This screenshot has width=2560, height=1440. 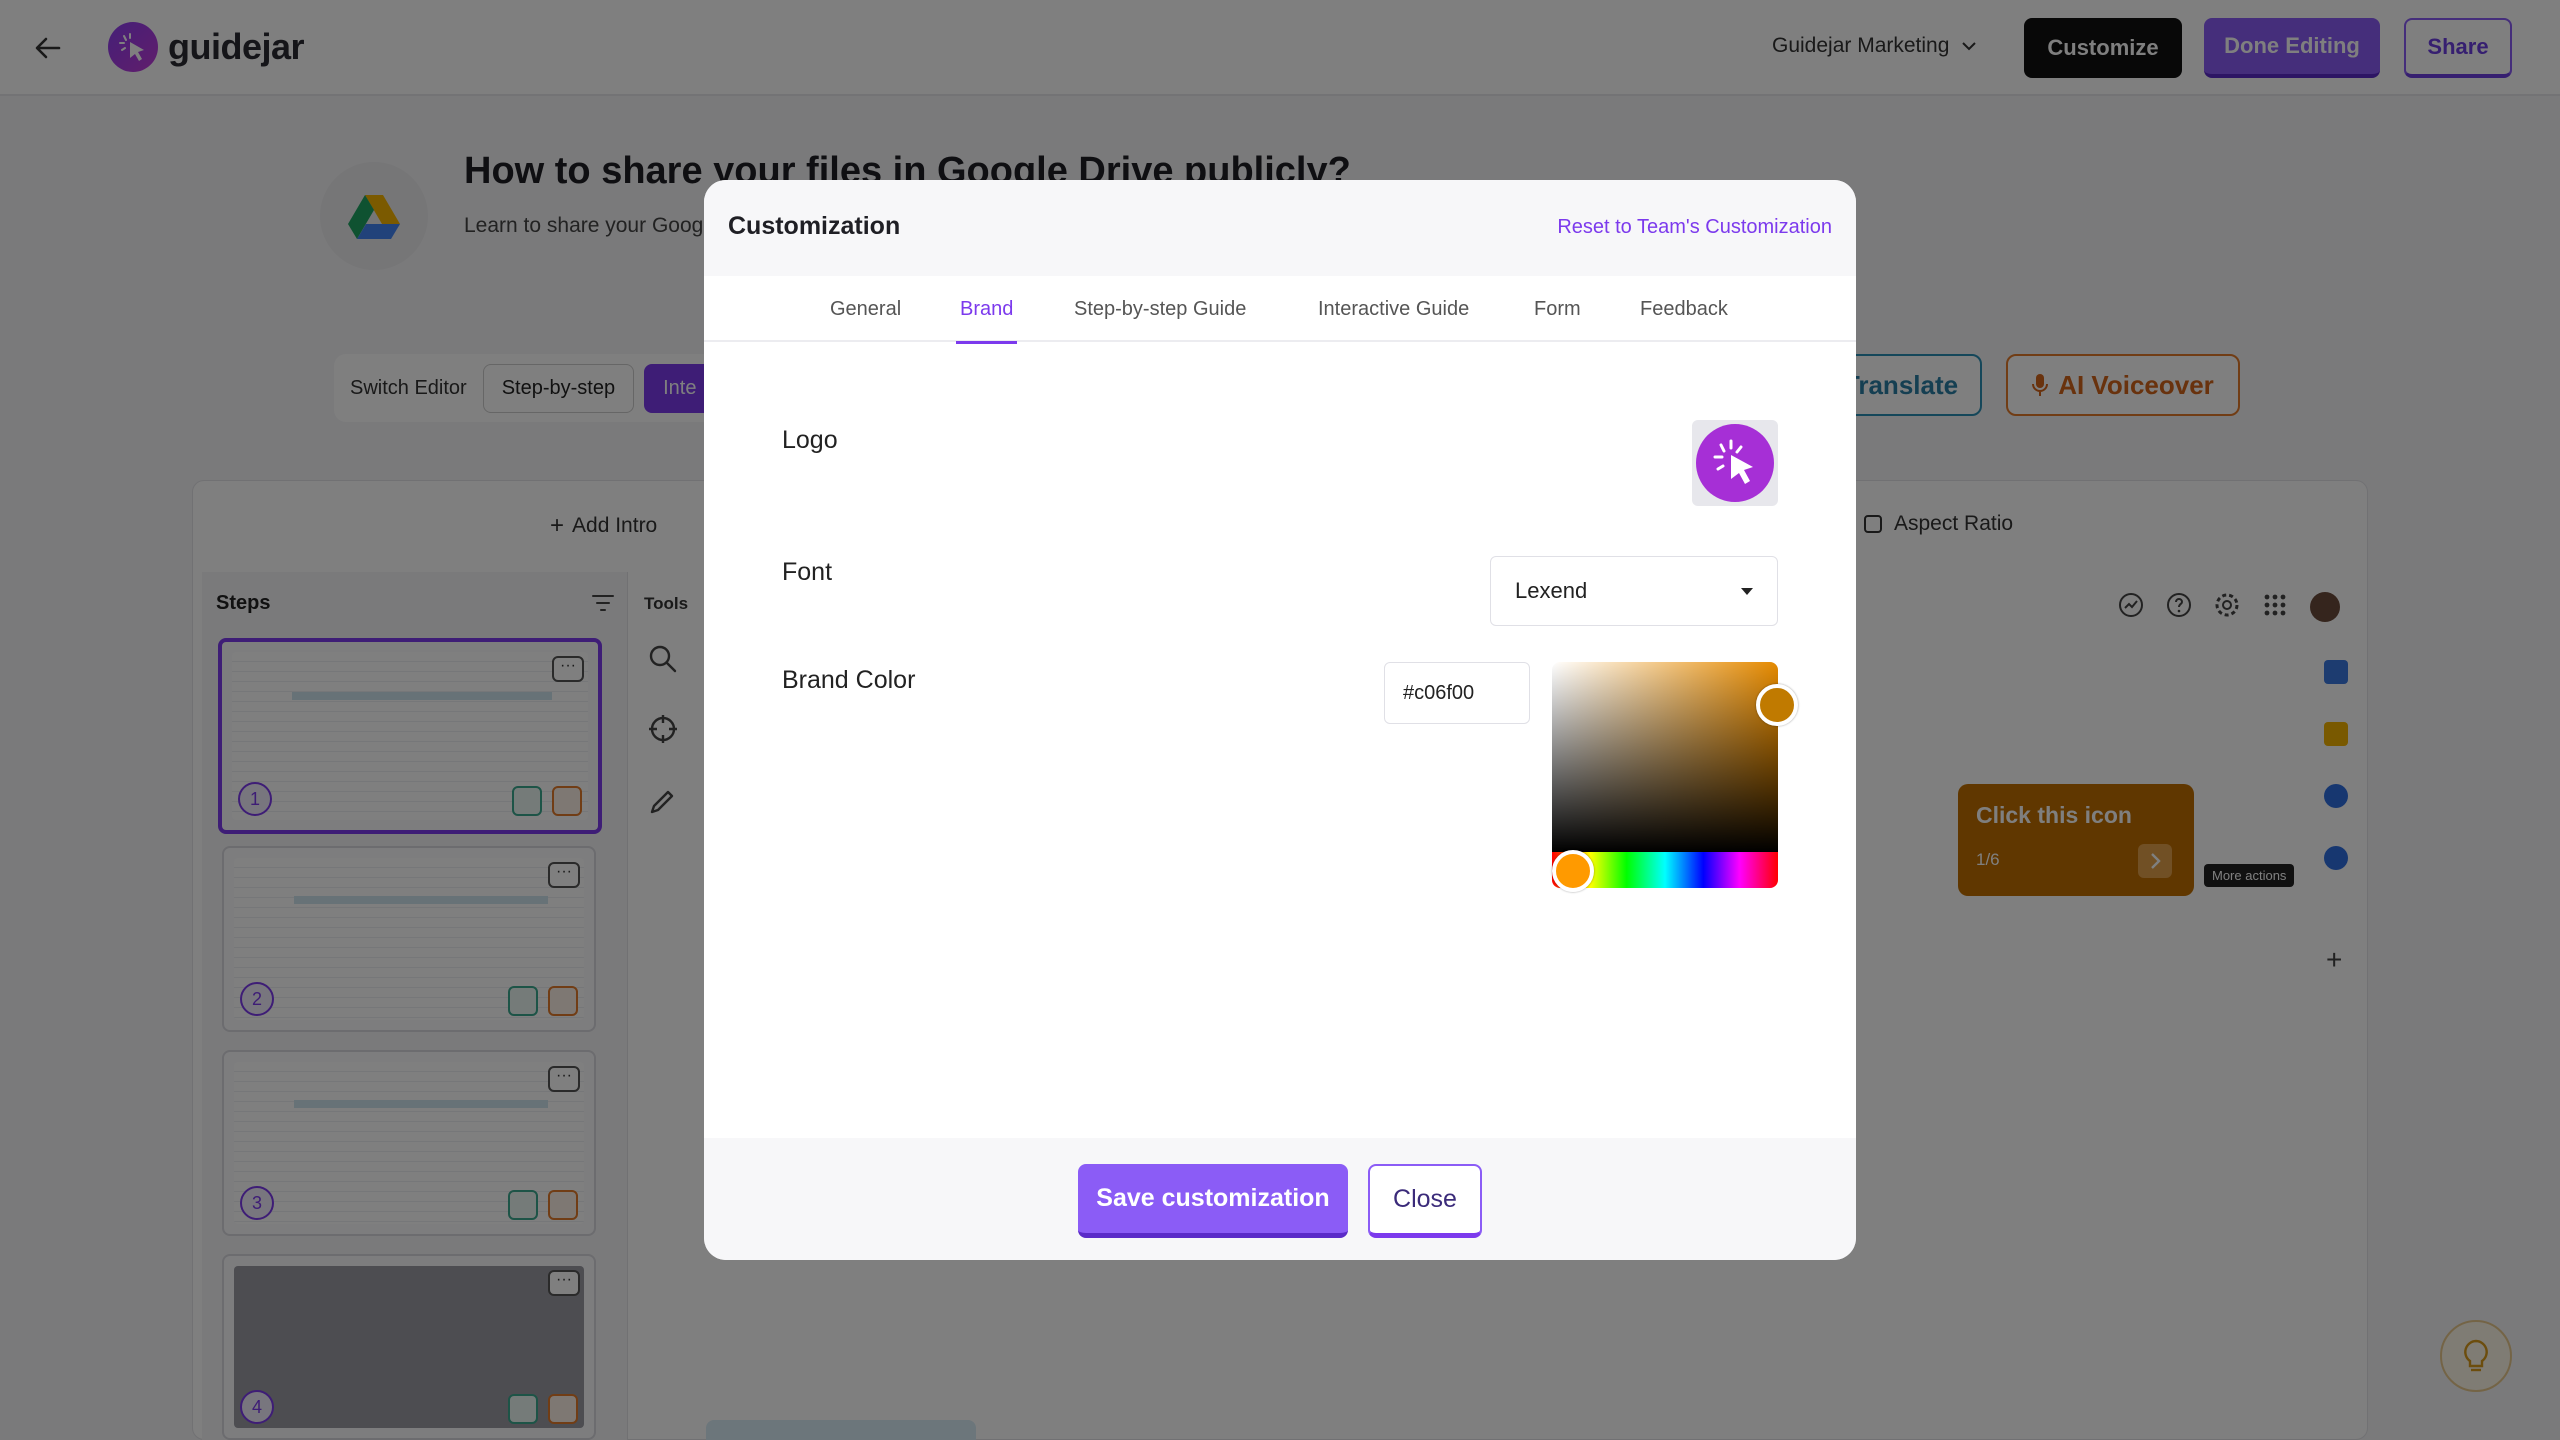 I want to click on close-button: Close, so click(x=1425, y=1201).